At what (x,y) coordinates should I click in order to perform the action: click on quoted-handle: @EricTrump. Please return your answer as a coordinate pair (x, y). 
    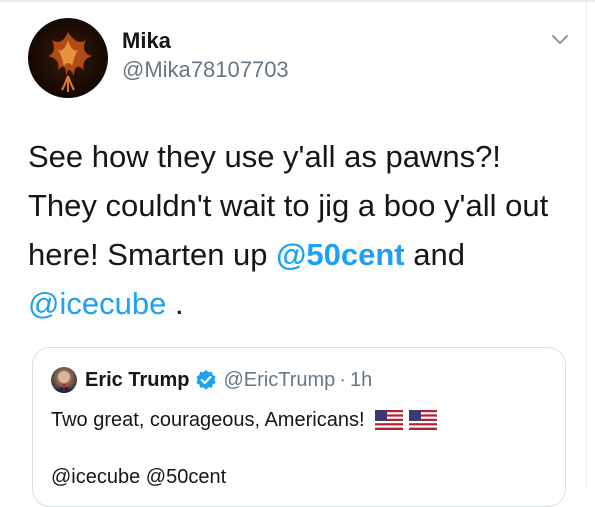
    Looking at the image, I should click on (279, 380).